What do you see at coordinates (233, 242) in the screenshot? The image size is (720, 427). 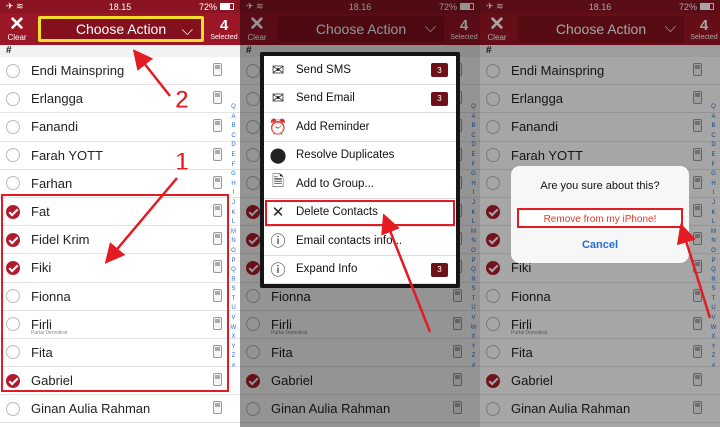 I see `index-letter: N` at bounding box center [233, 242].